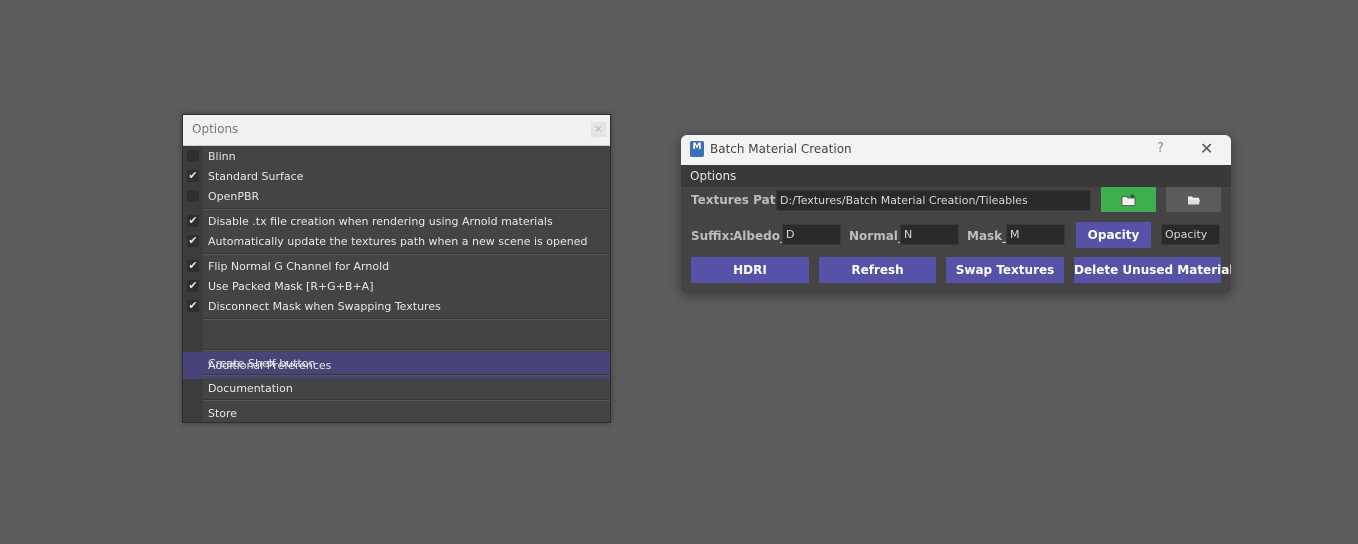  Describe the element at coordinates (396, 197) in the screenshot. I see `option-openpbr: OpenPBR` at that location.